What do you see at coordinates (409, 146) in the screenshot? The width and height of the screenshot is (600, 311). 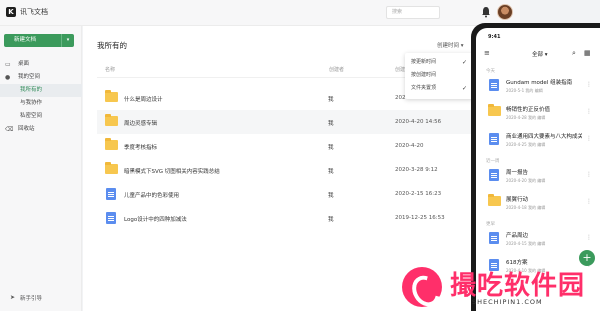 I see `row-time: 2020-4-20` at bounding box center [409, 146].